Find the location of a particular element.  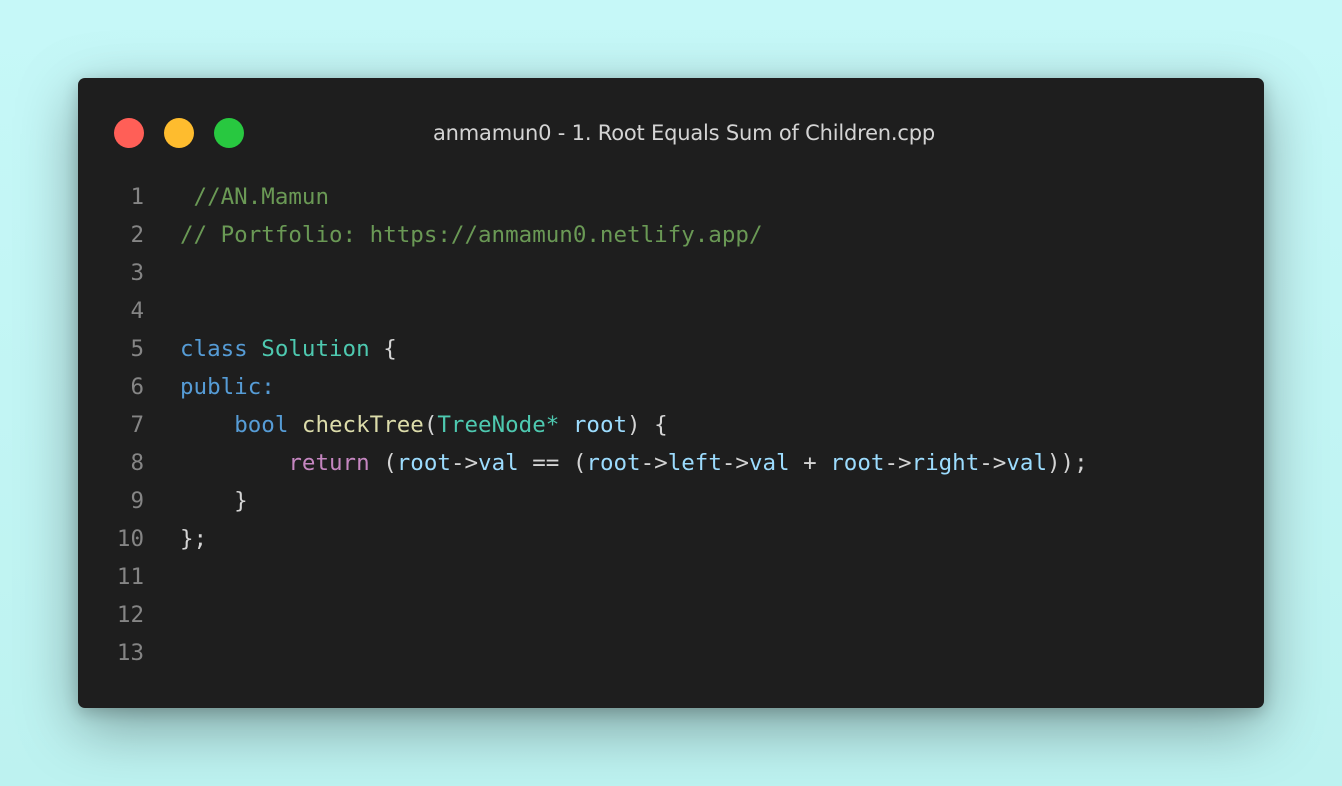

code-line: 11 is located at coordinates (671, 577).